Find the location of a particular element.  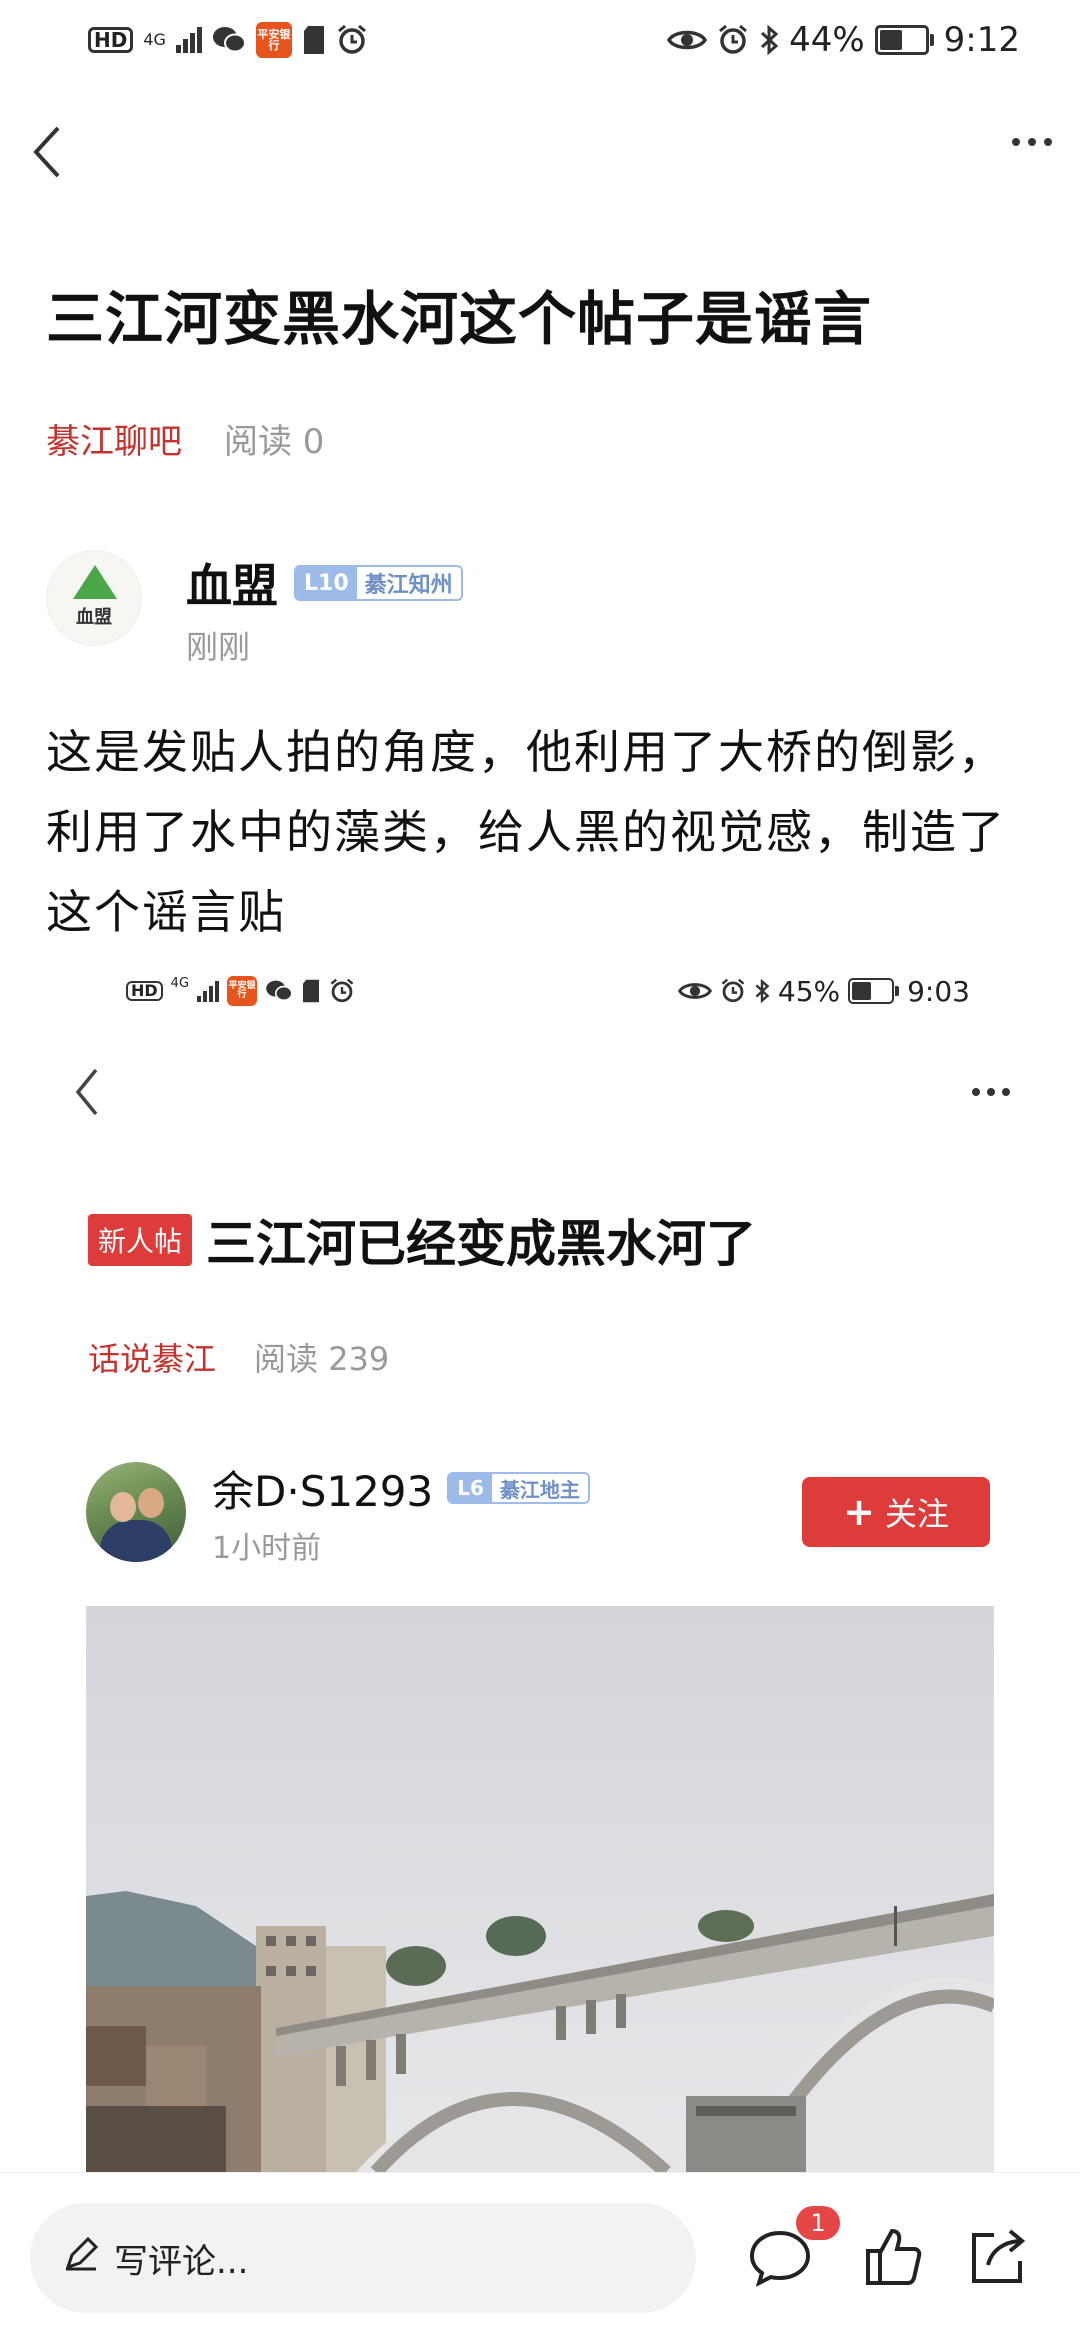

logo-triangle is located at coordinates (95, 582).